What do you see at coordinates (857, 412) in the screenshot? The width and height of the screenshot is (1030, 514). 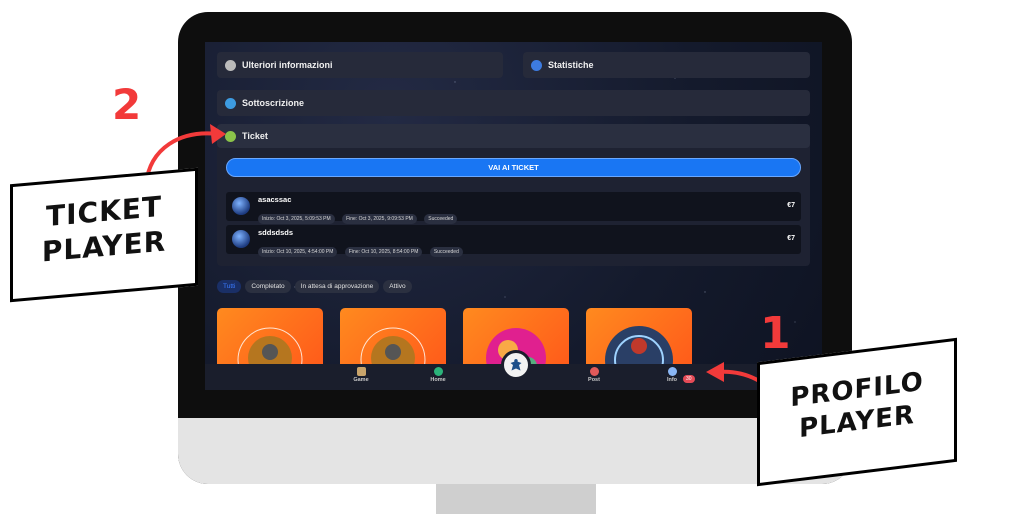 I see `profile-player-banner: PROFILO PLAYER` at bounding box center [857, 412].